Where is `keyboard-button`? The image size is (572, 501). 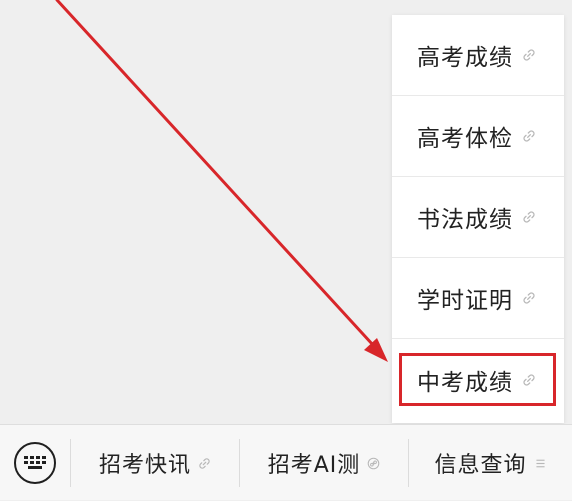 keyboard-button is located at coordinates (35, 463).